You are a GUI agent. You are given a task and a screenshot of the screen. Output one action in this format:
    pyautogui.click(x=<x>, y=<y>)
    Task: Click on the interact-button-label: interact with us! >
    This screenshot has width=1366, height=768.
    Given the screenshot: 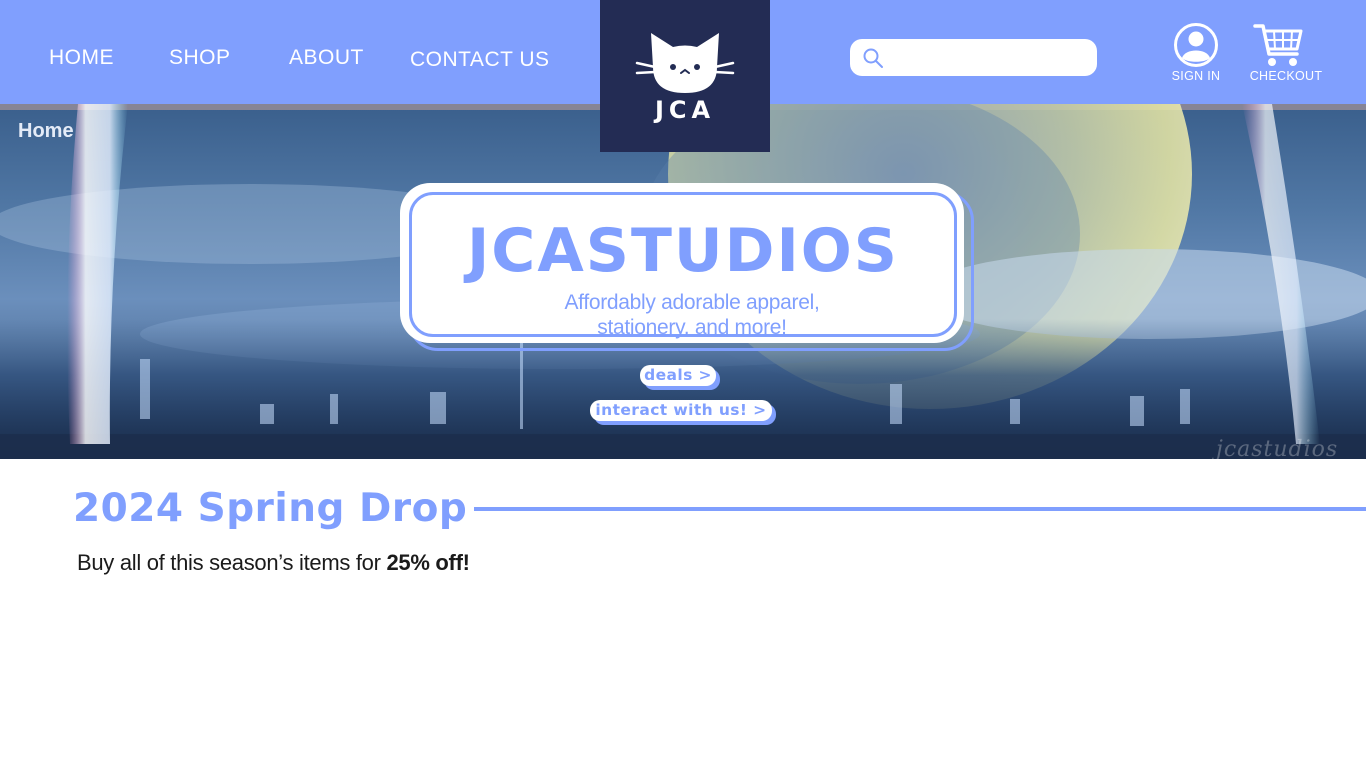 What is the action you would take?
    pyautogui.click(x=681, y=410)
    